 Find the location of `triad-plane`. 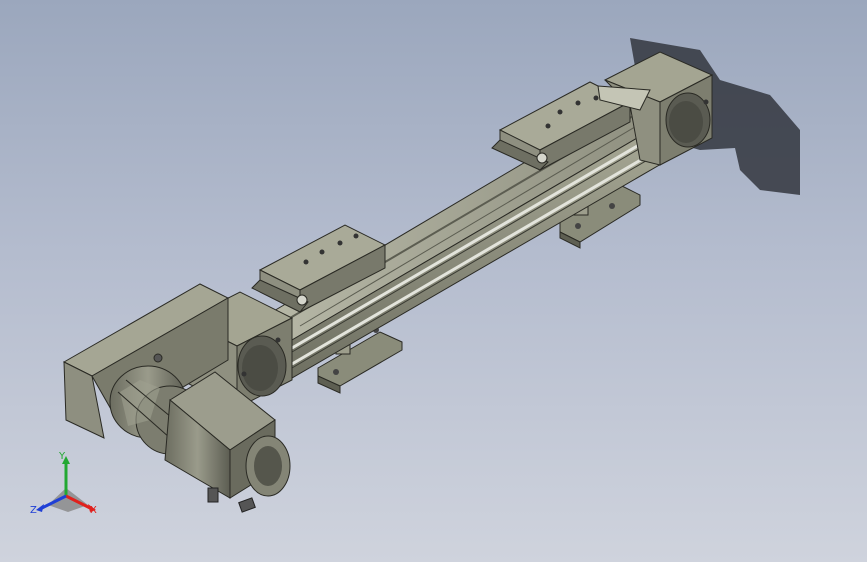

triad-plane is located at coordinates (68, 500).